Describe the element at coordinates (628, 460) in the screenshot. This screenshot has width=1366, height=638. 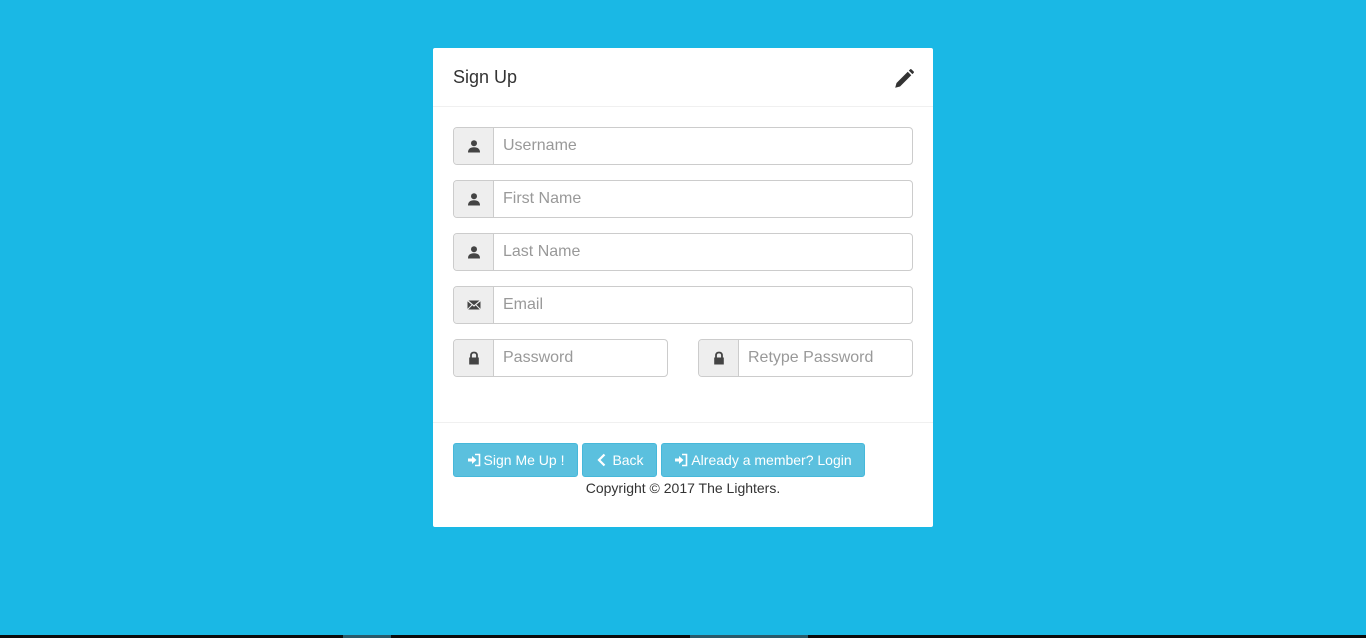
I see `back-label: Back` at that location.